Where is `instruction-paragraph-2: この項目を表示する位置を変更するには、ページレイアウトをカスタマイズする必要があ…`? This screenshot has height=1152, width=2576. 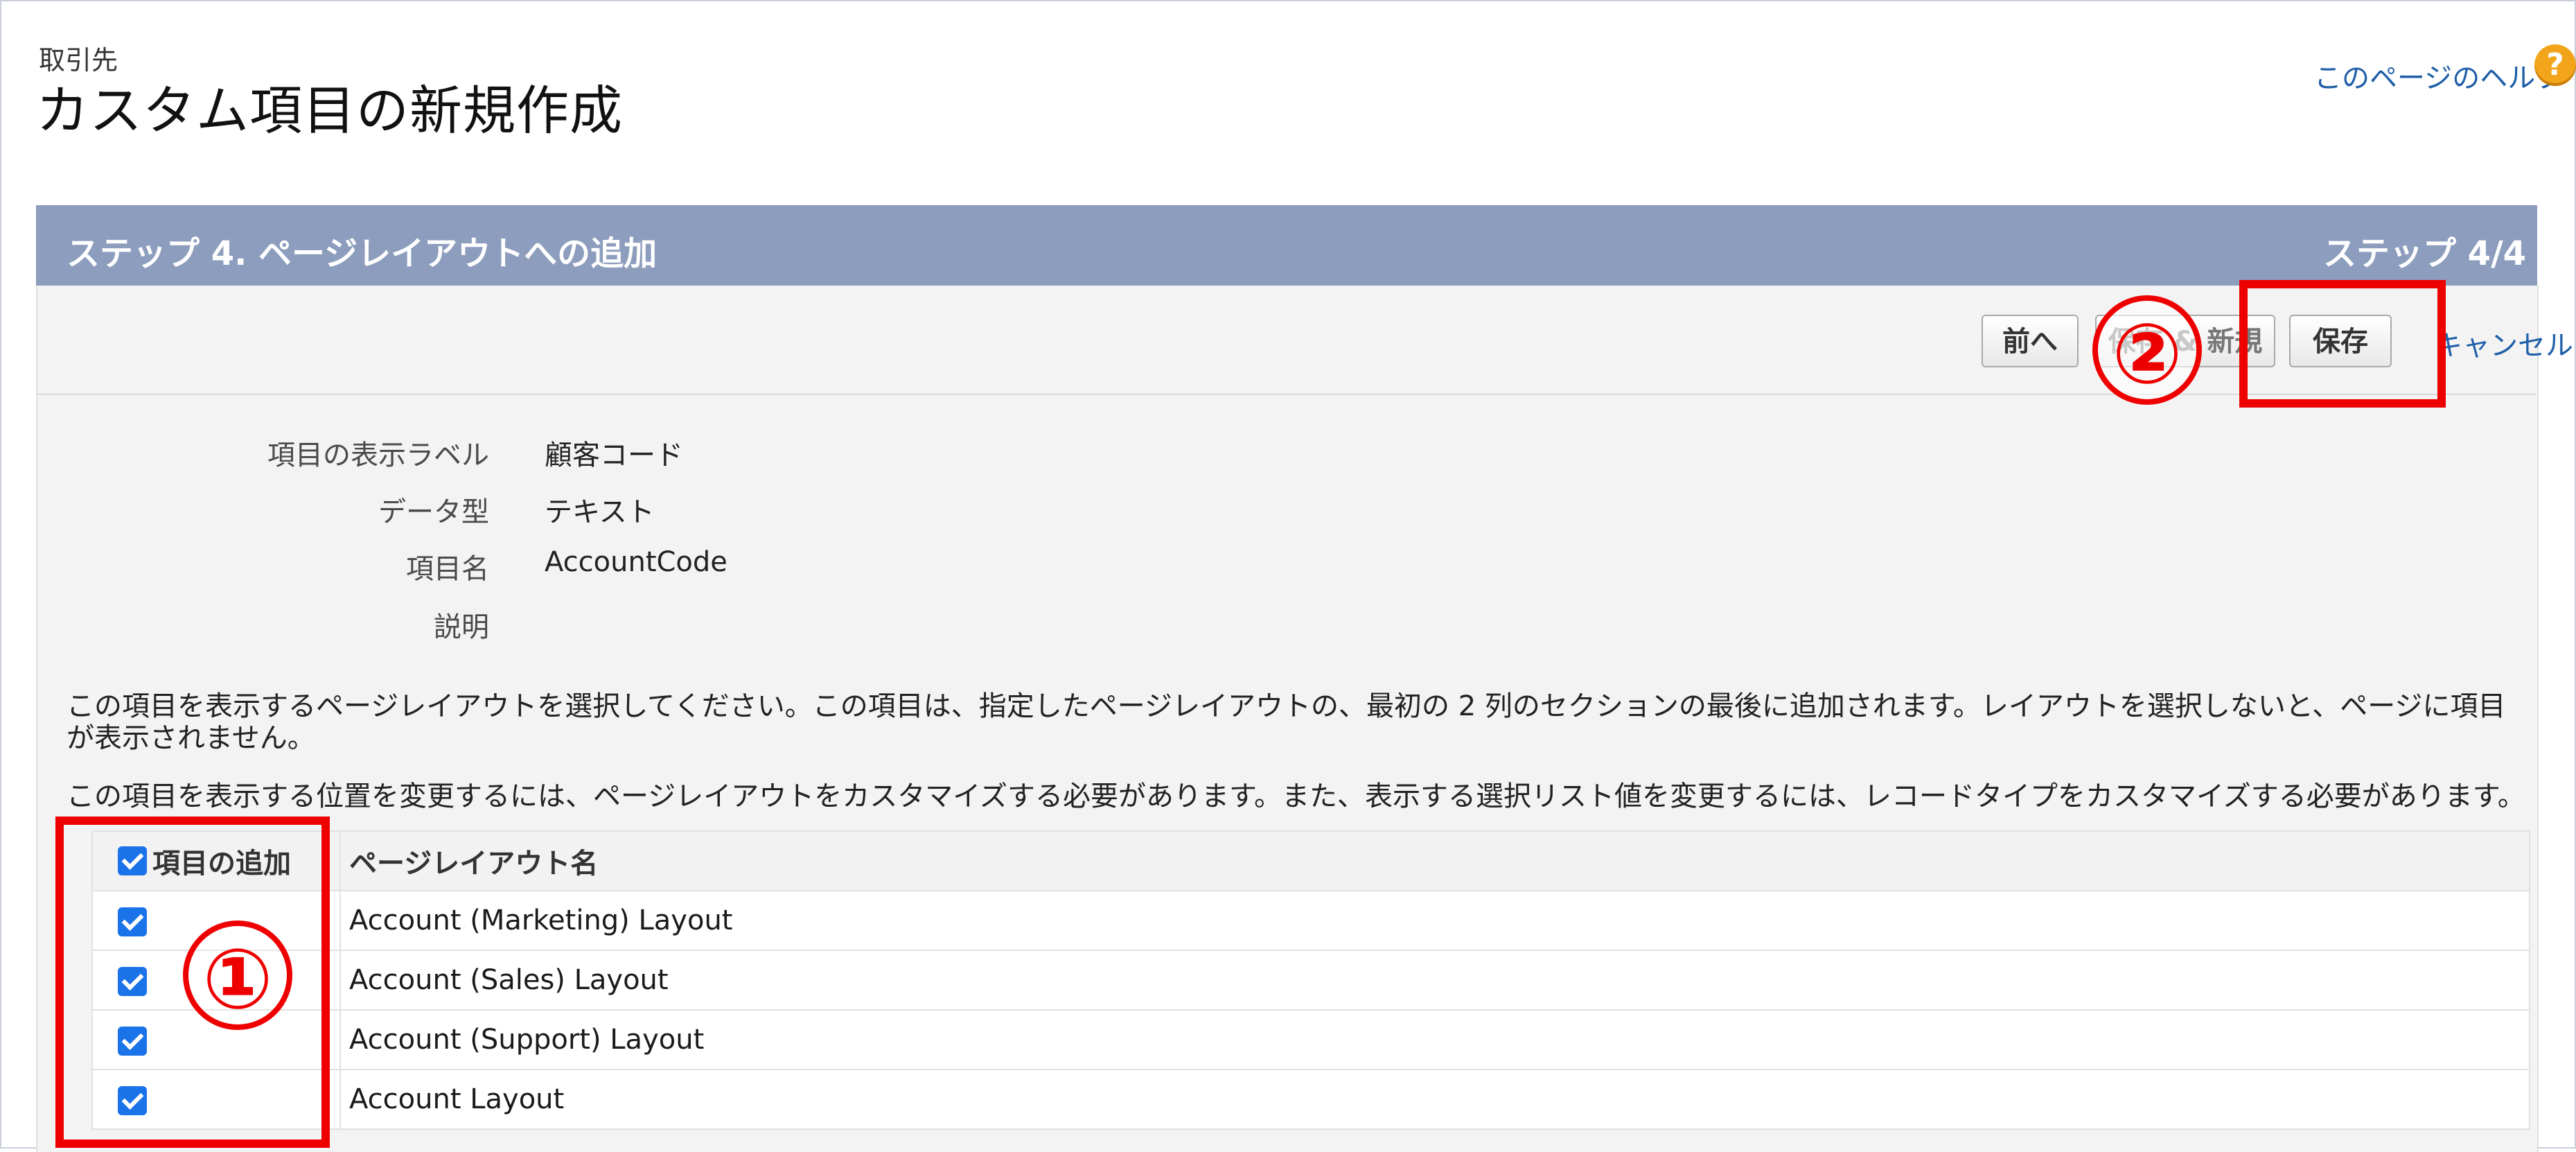
instruction-paragraph-2: この項目を表示する位置を変更するには、ページレイアウトをカスタマイズする必要があ… is located at coordinates (1296, 796).